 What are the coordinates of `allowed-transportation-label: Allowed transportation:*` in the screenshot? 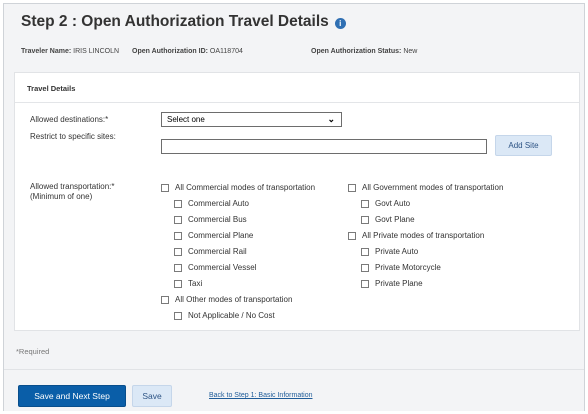 It's located at (72, 186).